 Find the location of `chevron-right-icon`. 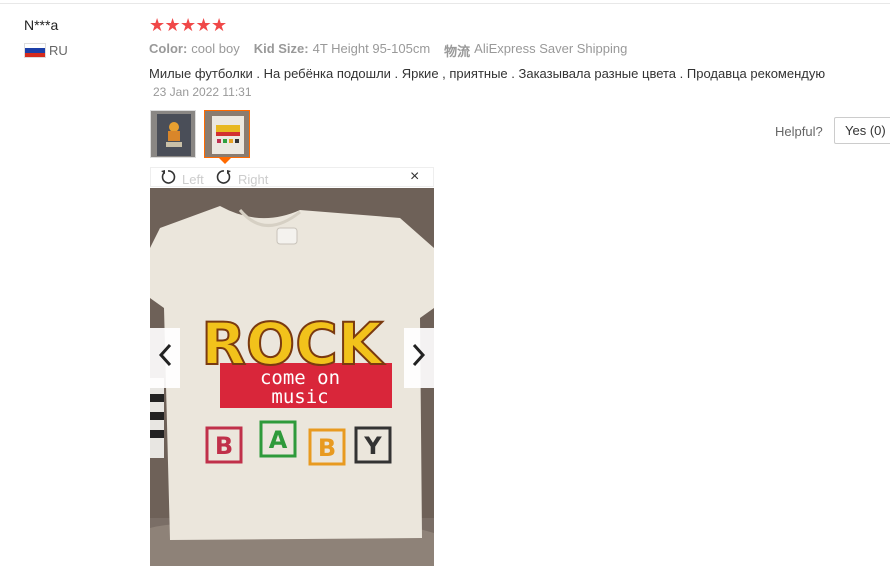

chevron-right-icon is located at coordinates (419, 358).